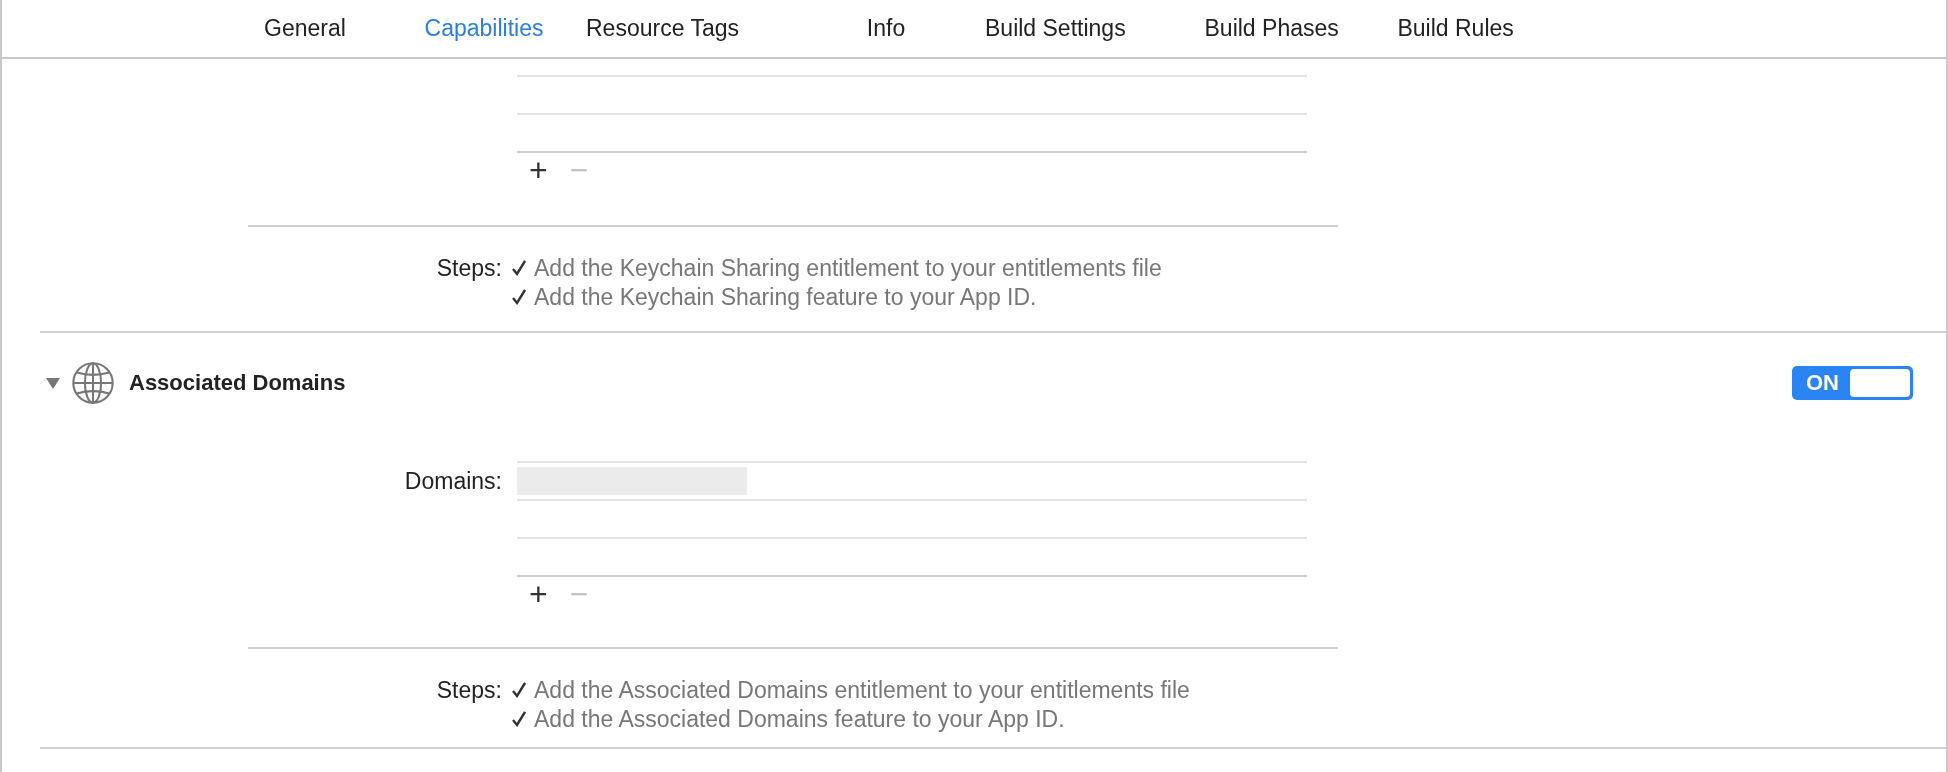 The width and height of the screenshot is (1948, 772). Describe the element at coordinates (1455, 28) in the screenshot. I see `tab: Build Rules` at that location.